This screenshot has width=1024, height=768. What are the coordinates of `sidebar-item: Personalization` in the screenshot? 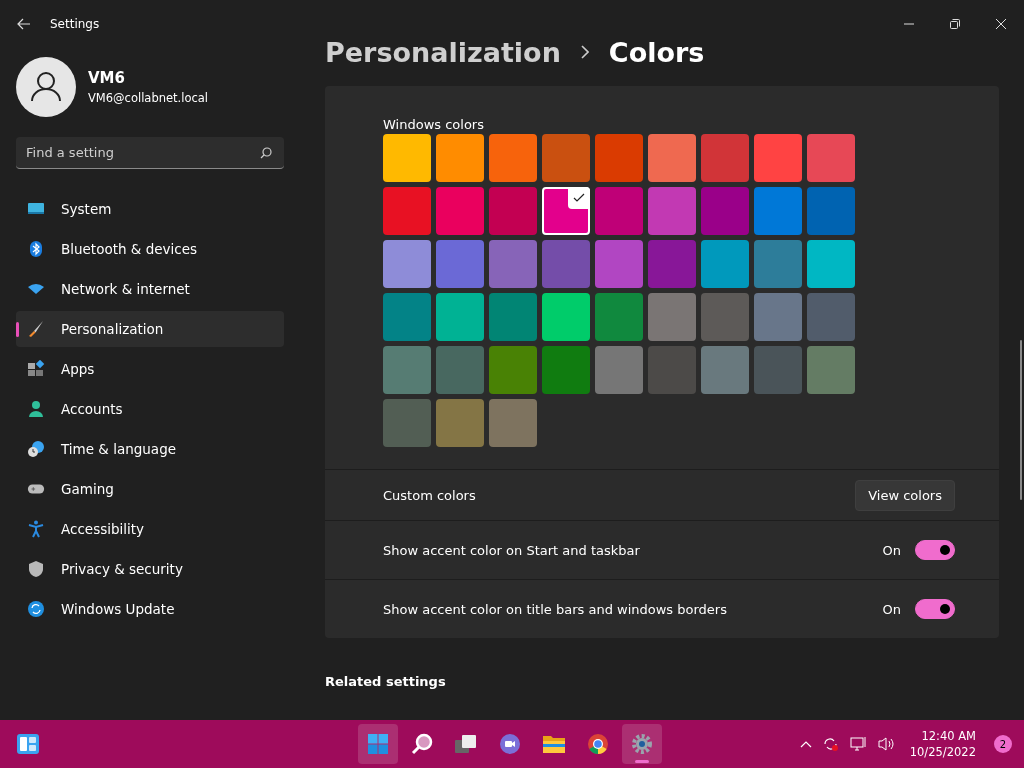 It's located at (150, 329).